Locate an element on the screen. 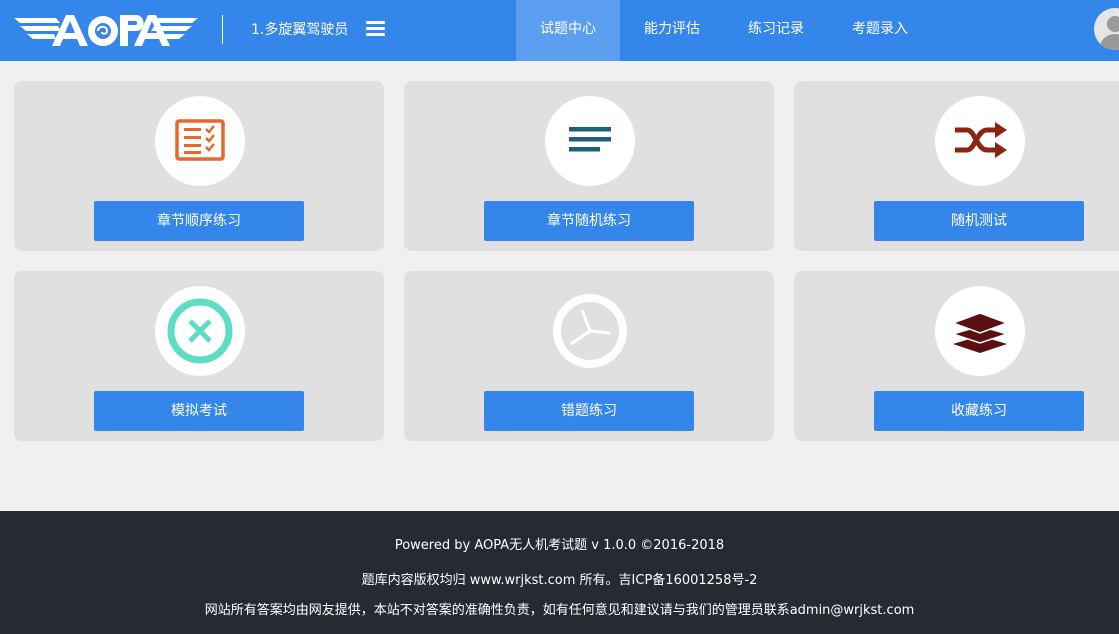 This screenshot has width=1119, height=634. clock-icon-circle is located at coordinates (590, 331).